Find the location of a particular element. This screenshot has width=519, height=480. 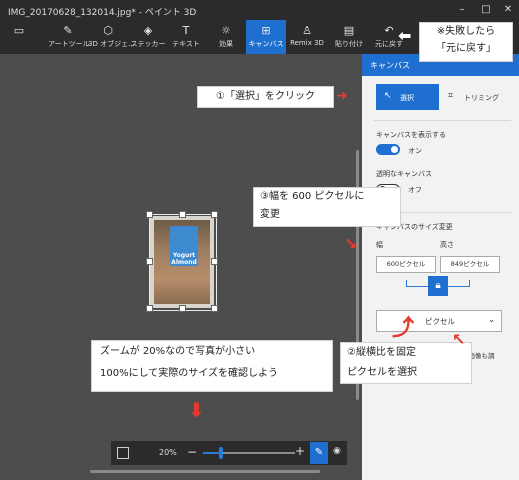

pen-icon: ✎ is located at coordinates (319, 452).